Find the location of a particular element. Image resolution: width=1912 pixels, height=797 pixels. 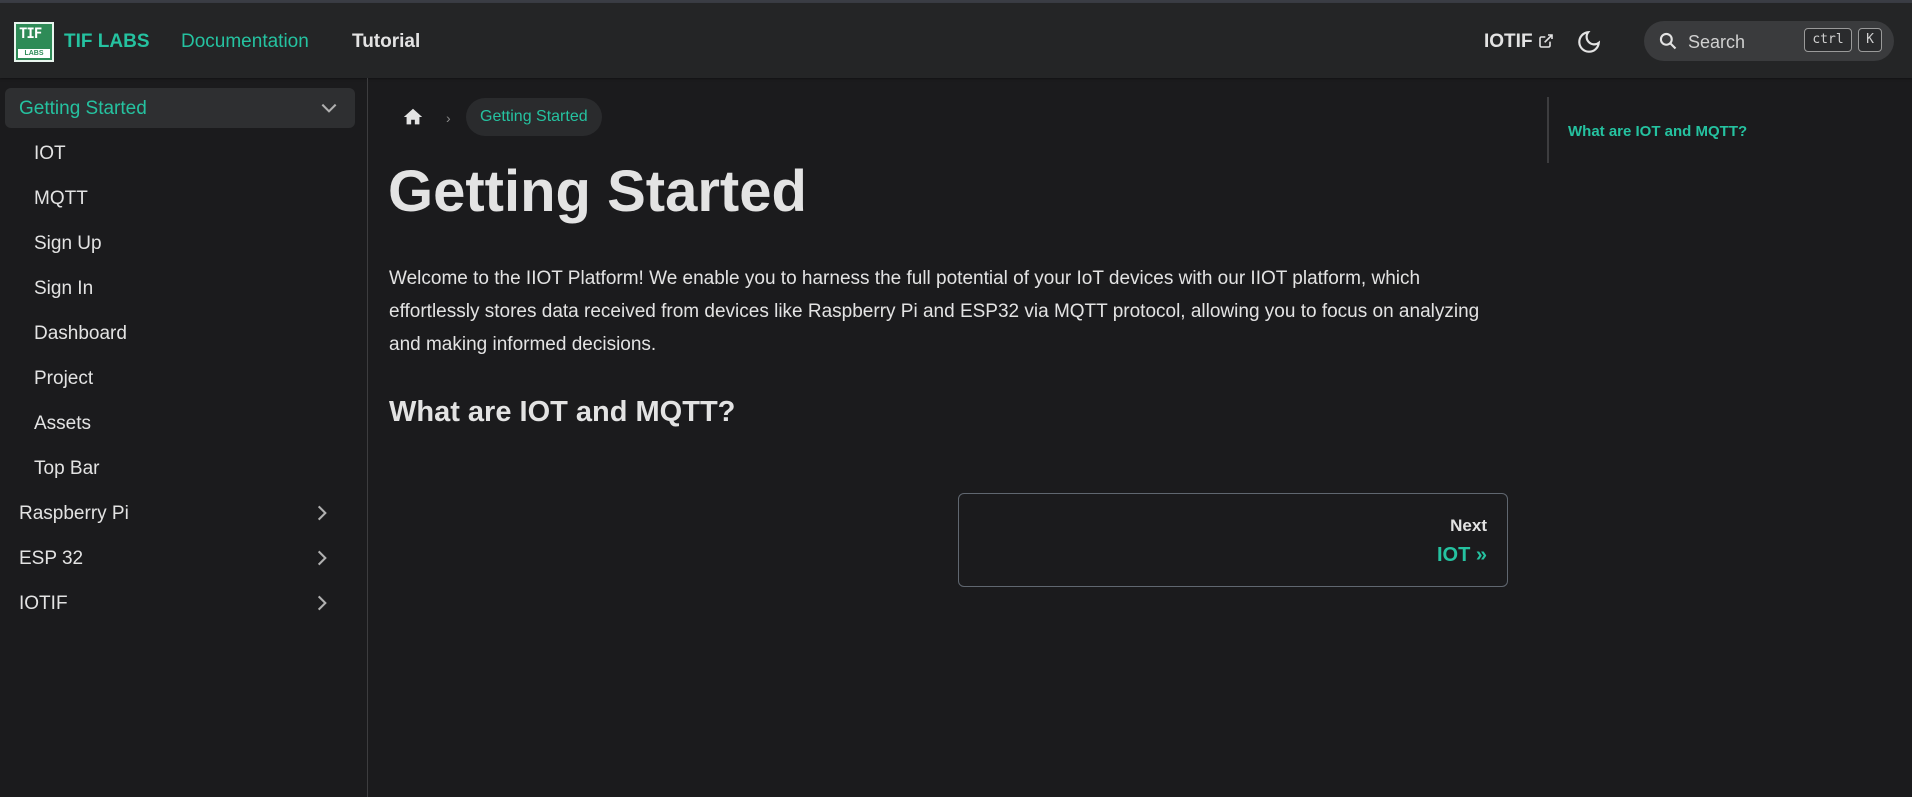

nav-iotif-link: IOTIF is located at coordinates (1508, 42).